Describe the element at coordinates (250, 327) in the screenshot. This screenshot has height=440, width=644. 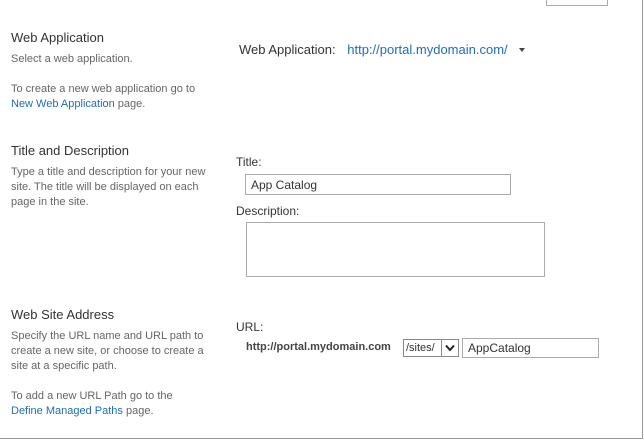
I see `url-field-label: URL:` at that location.